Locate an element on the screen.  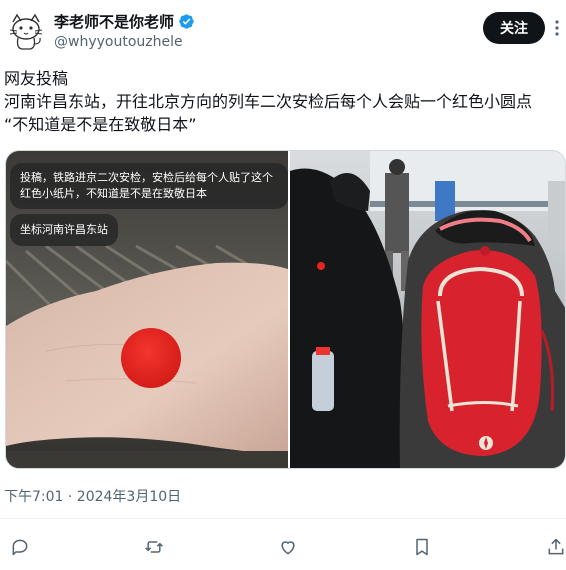
like-button is located at coordinates (288, 547).